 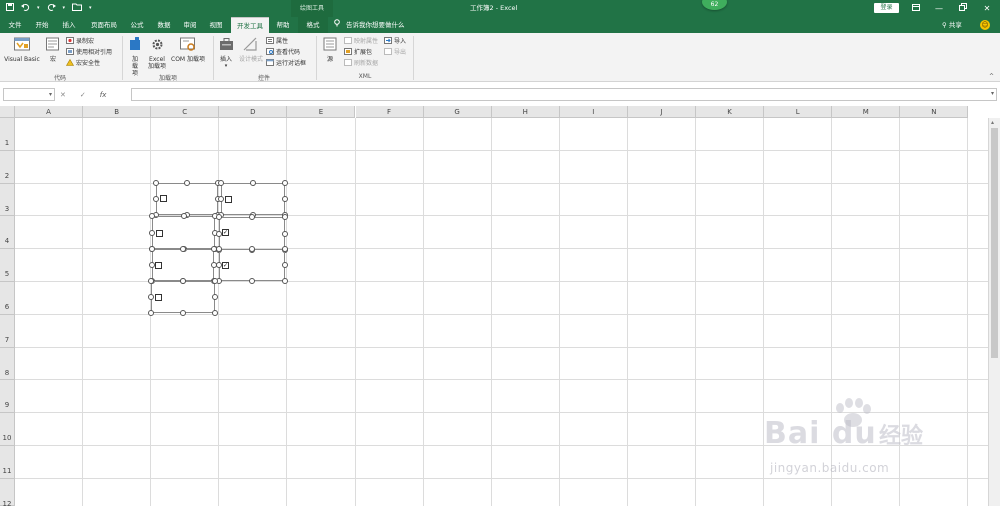 What do you see at coordinates (164, 25) in the screenshot?
I see `tab-data: 数据` at bounding box center [164, 25].